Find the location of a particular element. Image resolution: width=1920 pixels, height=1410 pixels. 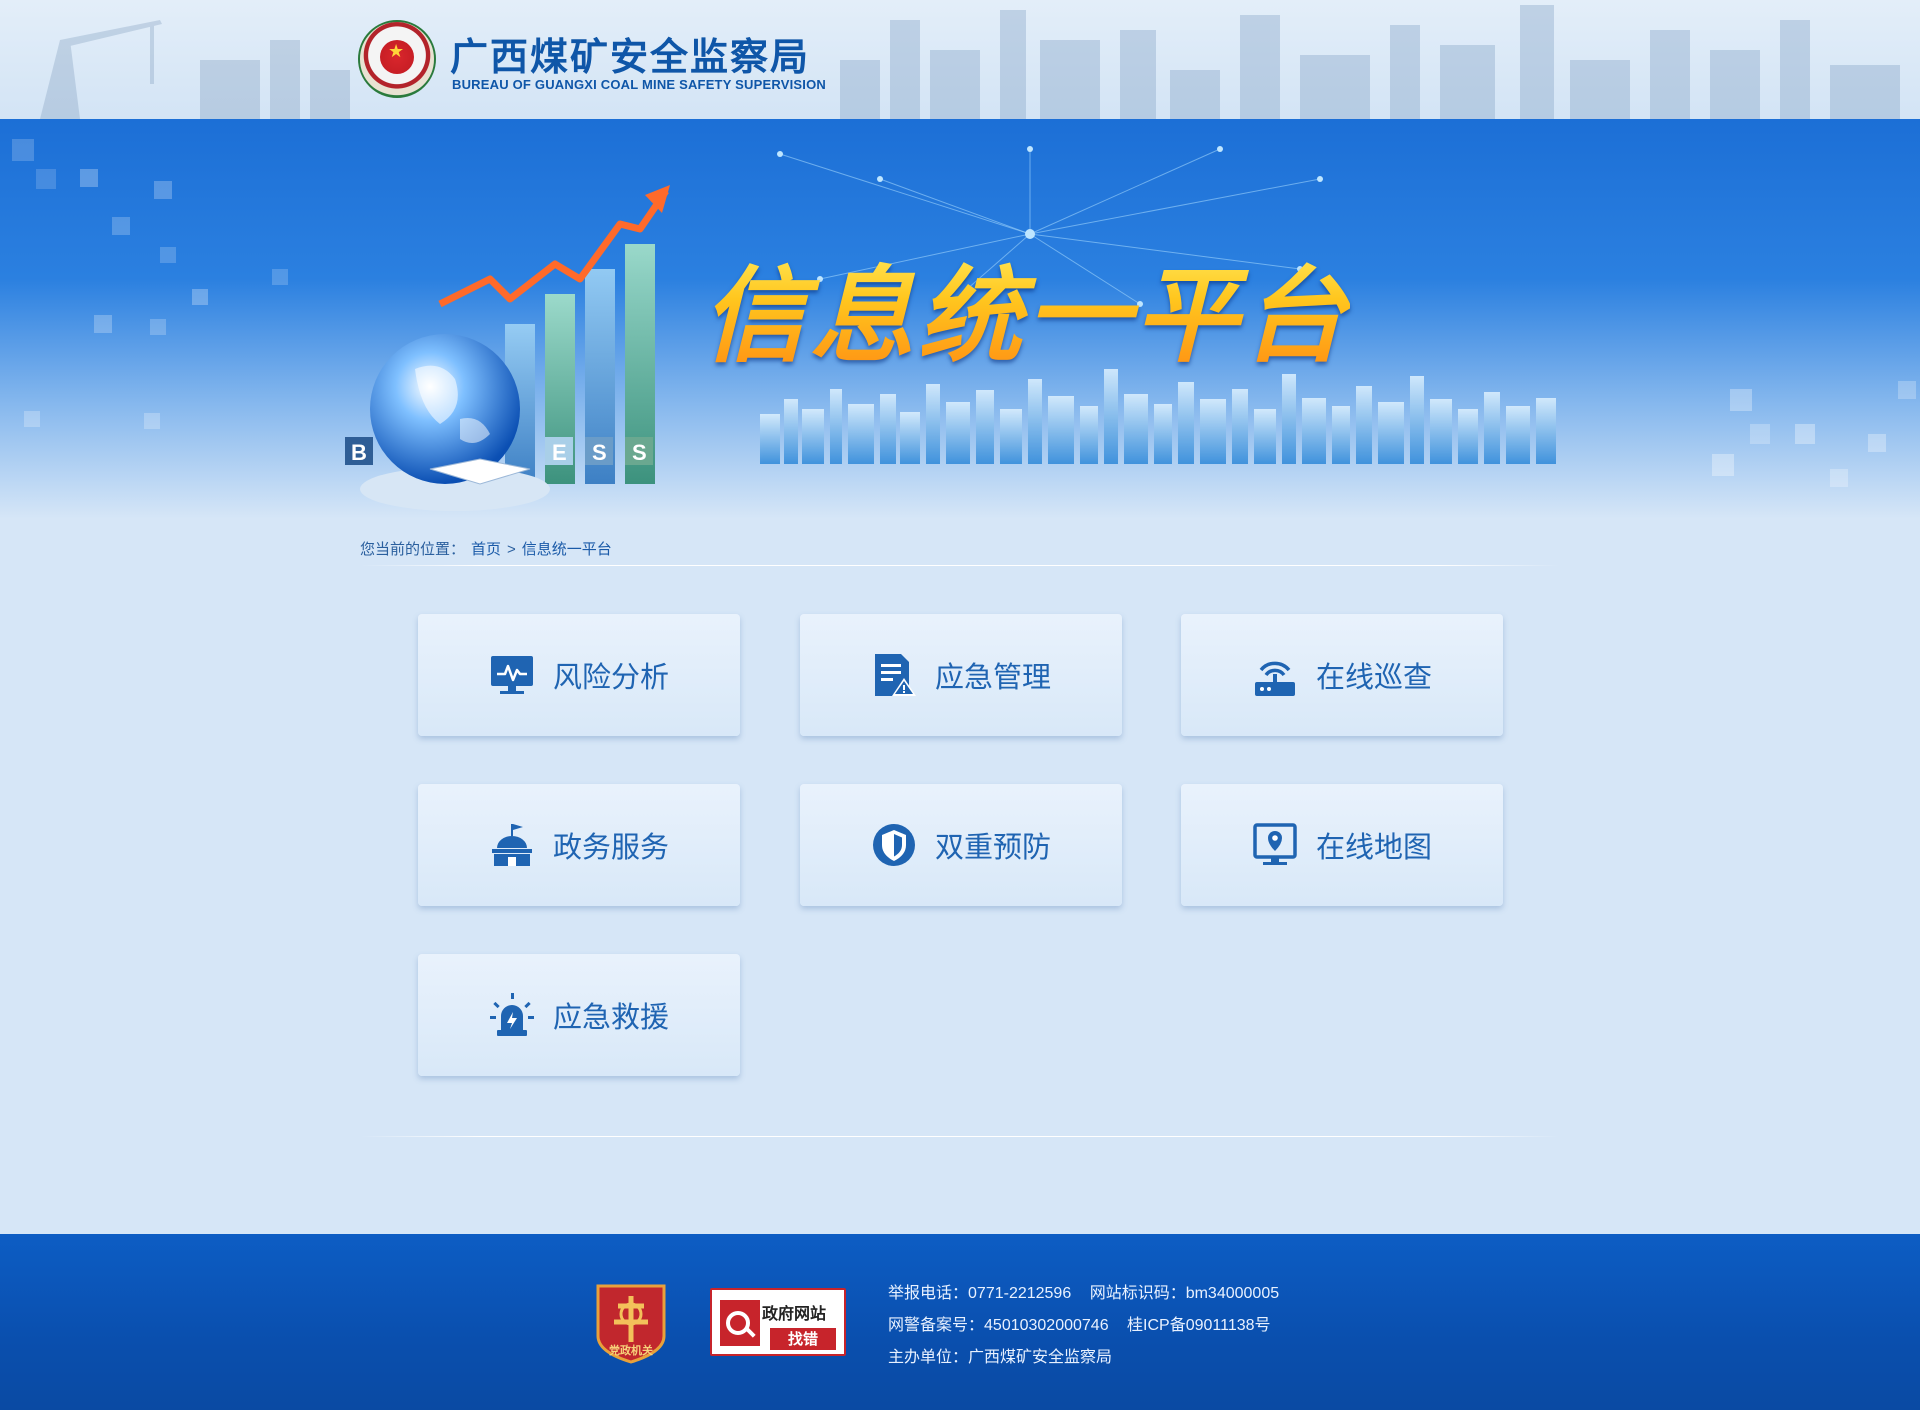

government-building-icon is located at coordinates (511, 845).